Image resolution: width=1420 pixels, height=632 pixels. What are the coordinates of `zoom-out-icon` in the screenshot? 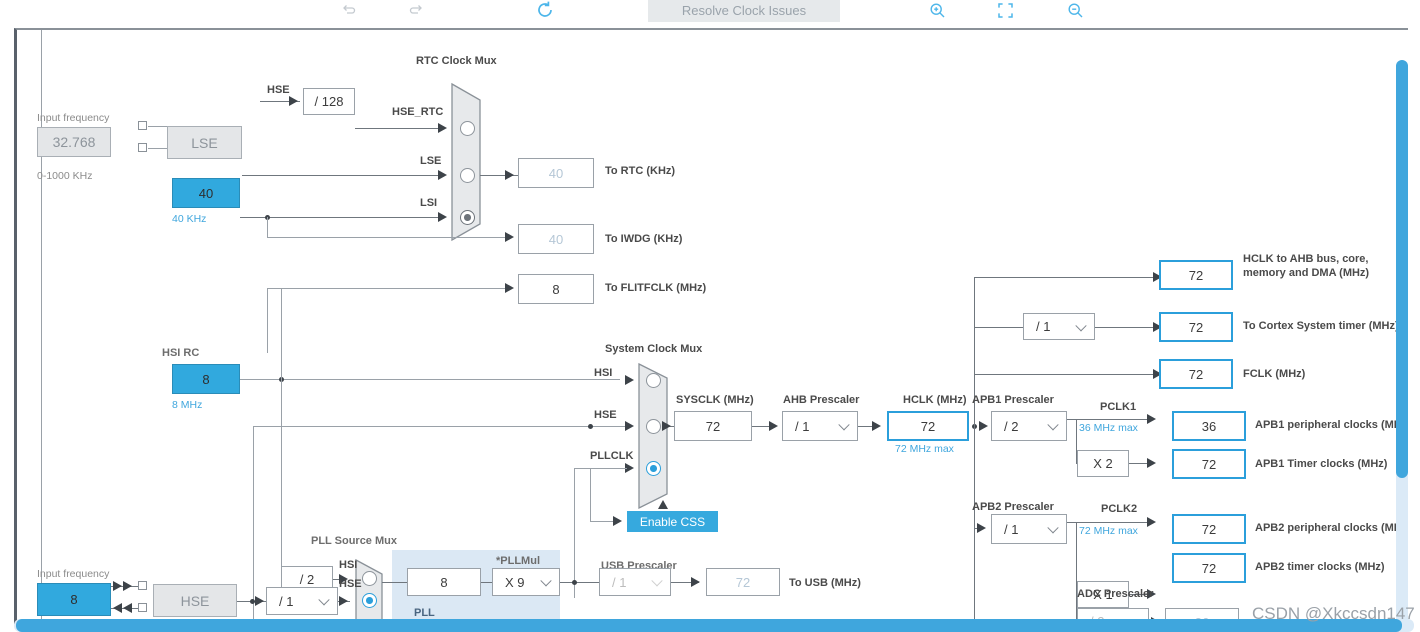 It's located at (1075, 10).